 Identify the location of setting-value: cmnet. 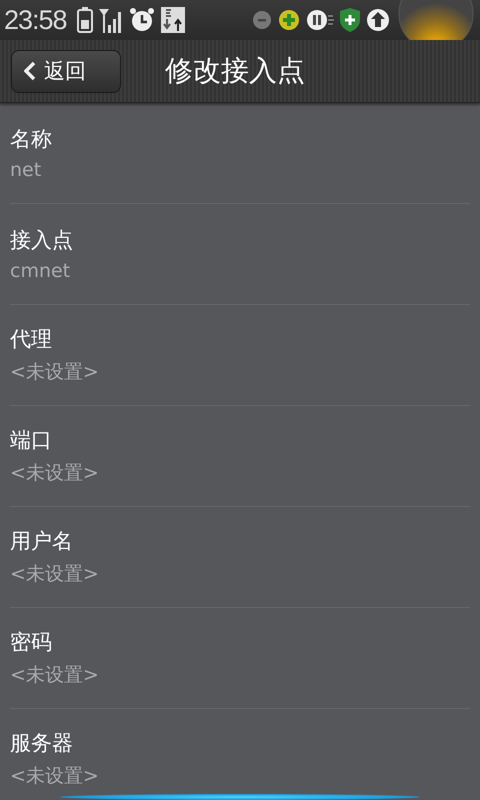
(41, 271).